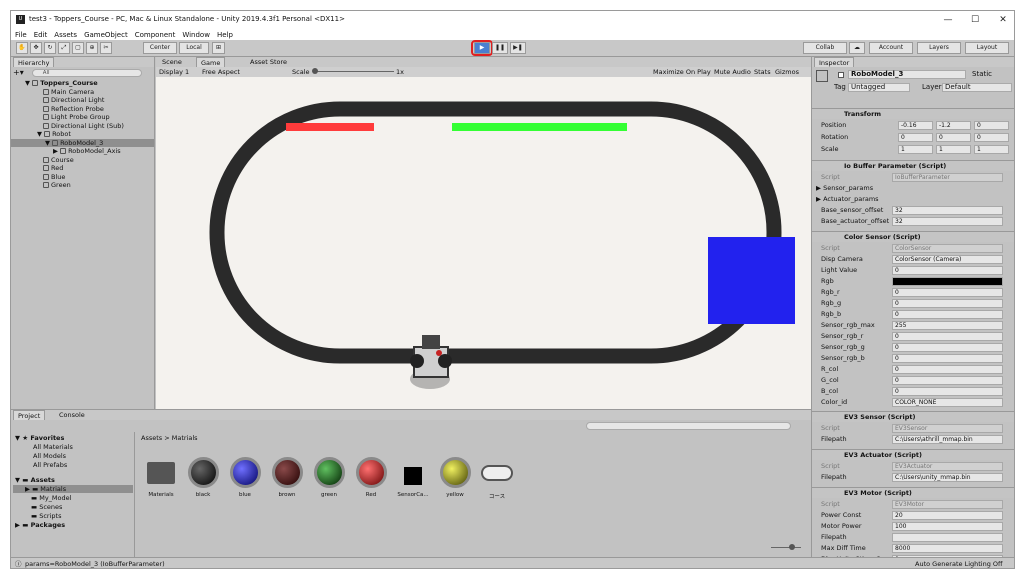 The image size is (1024, 578). I want to click on cloud-icon: ☁, so click(857, 48).